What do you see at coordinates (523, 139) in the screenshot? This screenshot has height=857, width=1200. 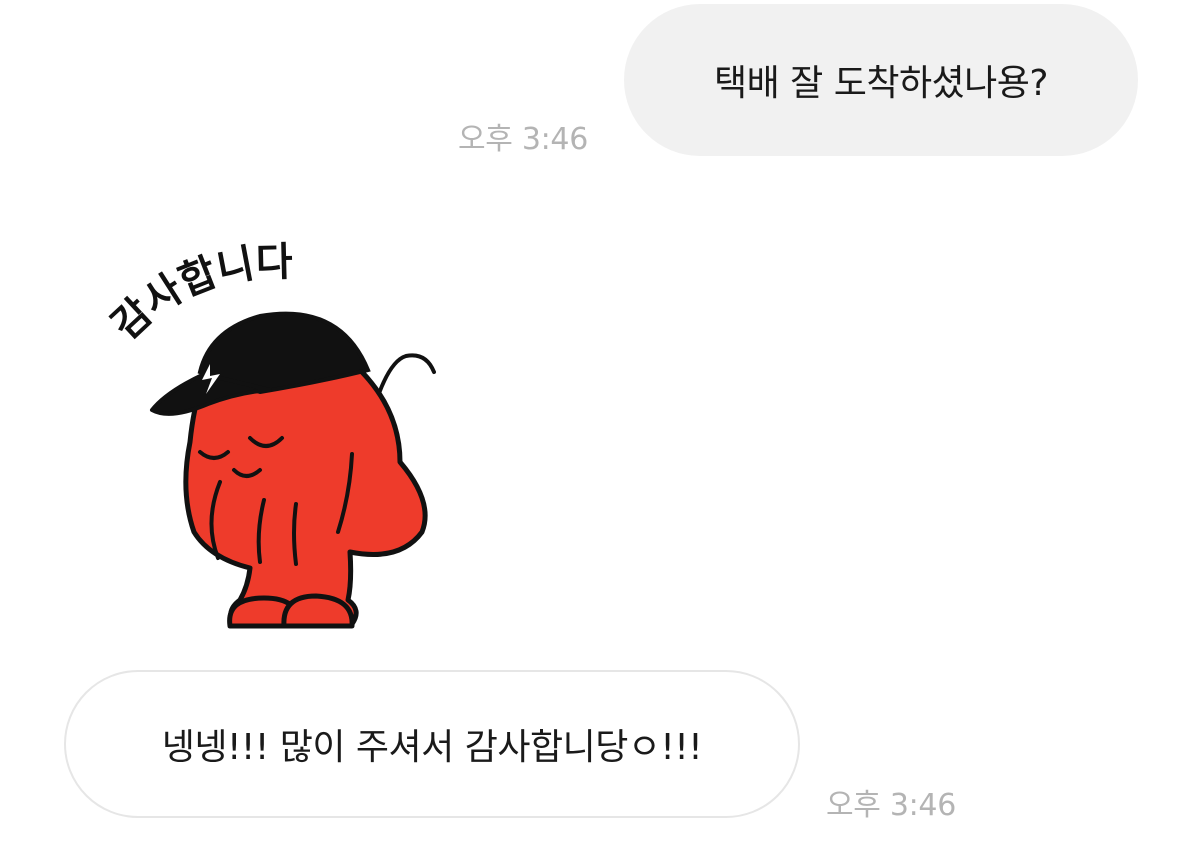 I see `outgoing-message-timestamp: 오후 3:46` at bounding box center [523, 139].